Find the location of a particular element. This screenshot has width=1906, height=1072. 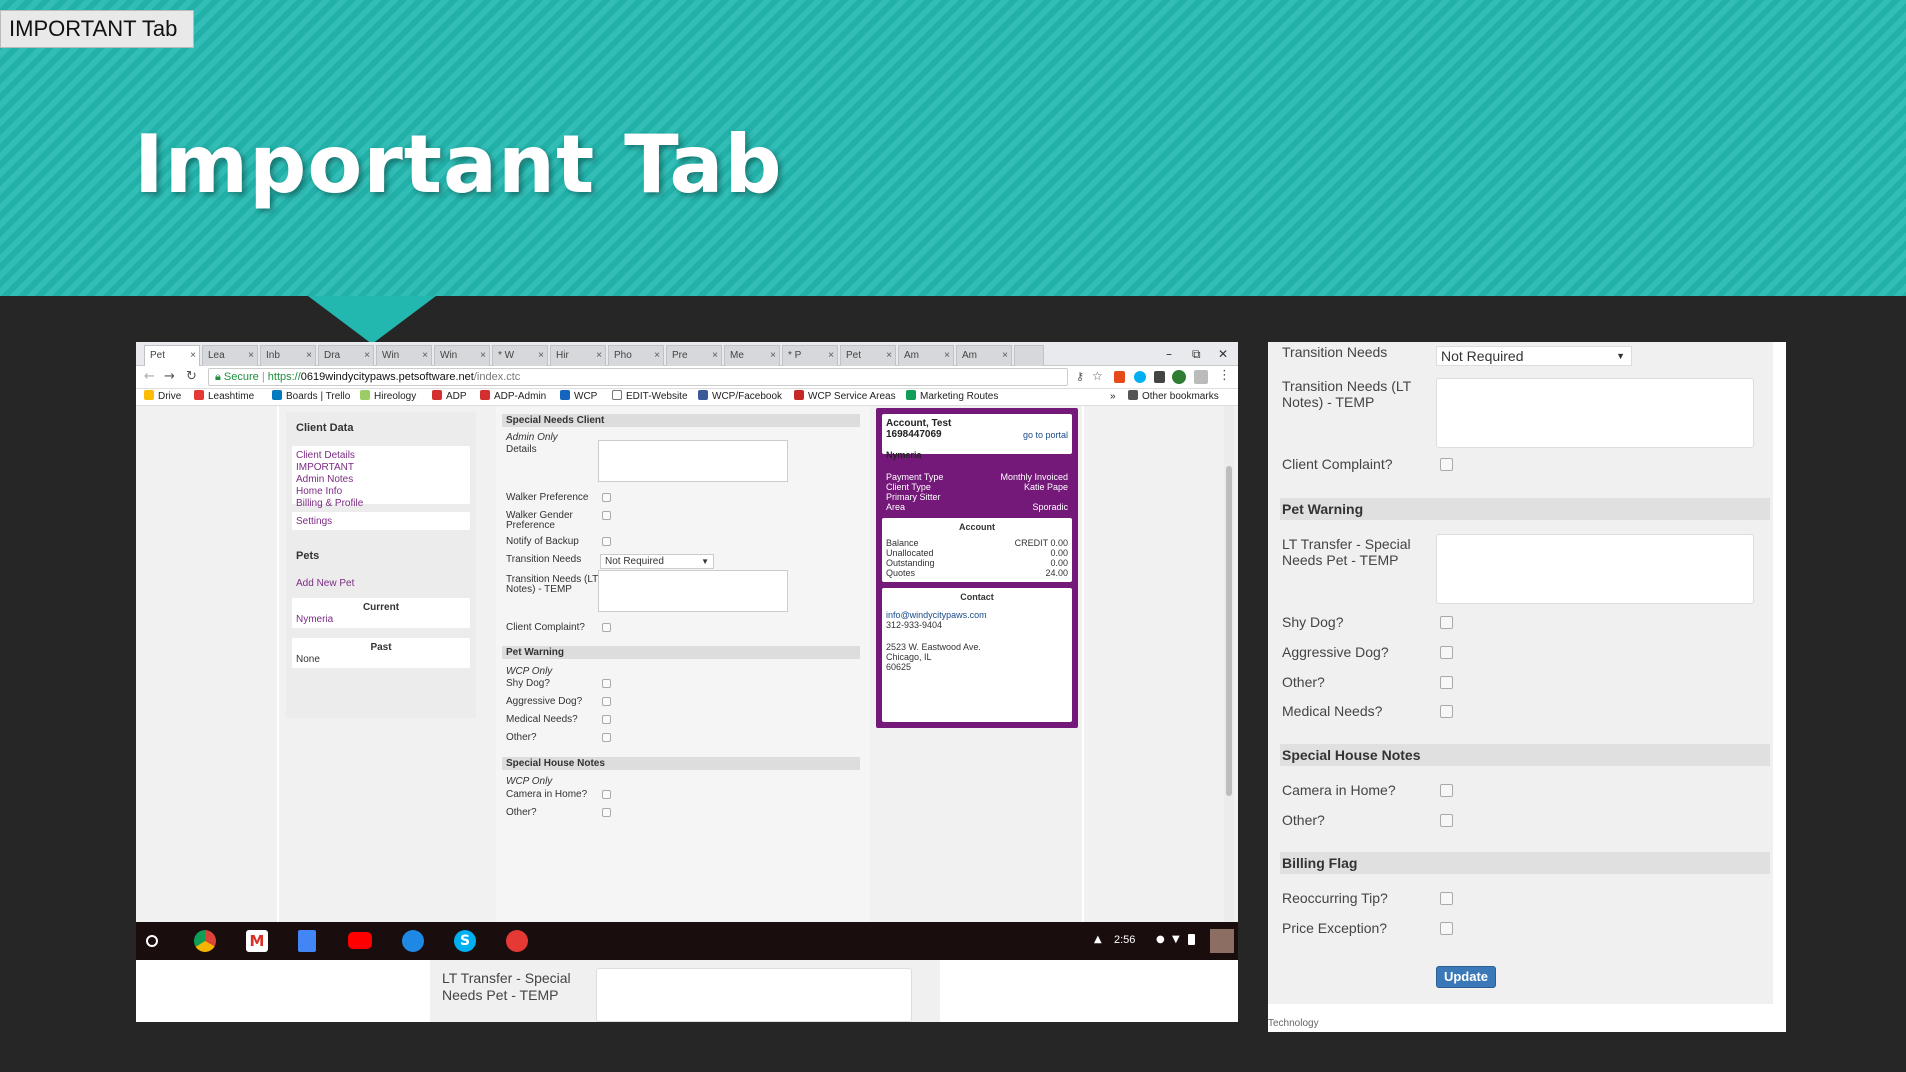

office-extension-icon is located at coordinates (1119, 377).